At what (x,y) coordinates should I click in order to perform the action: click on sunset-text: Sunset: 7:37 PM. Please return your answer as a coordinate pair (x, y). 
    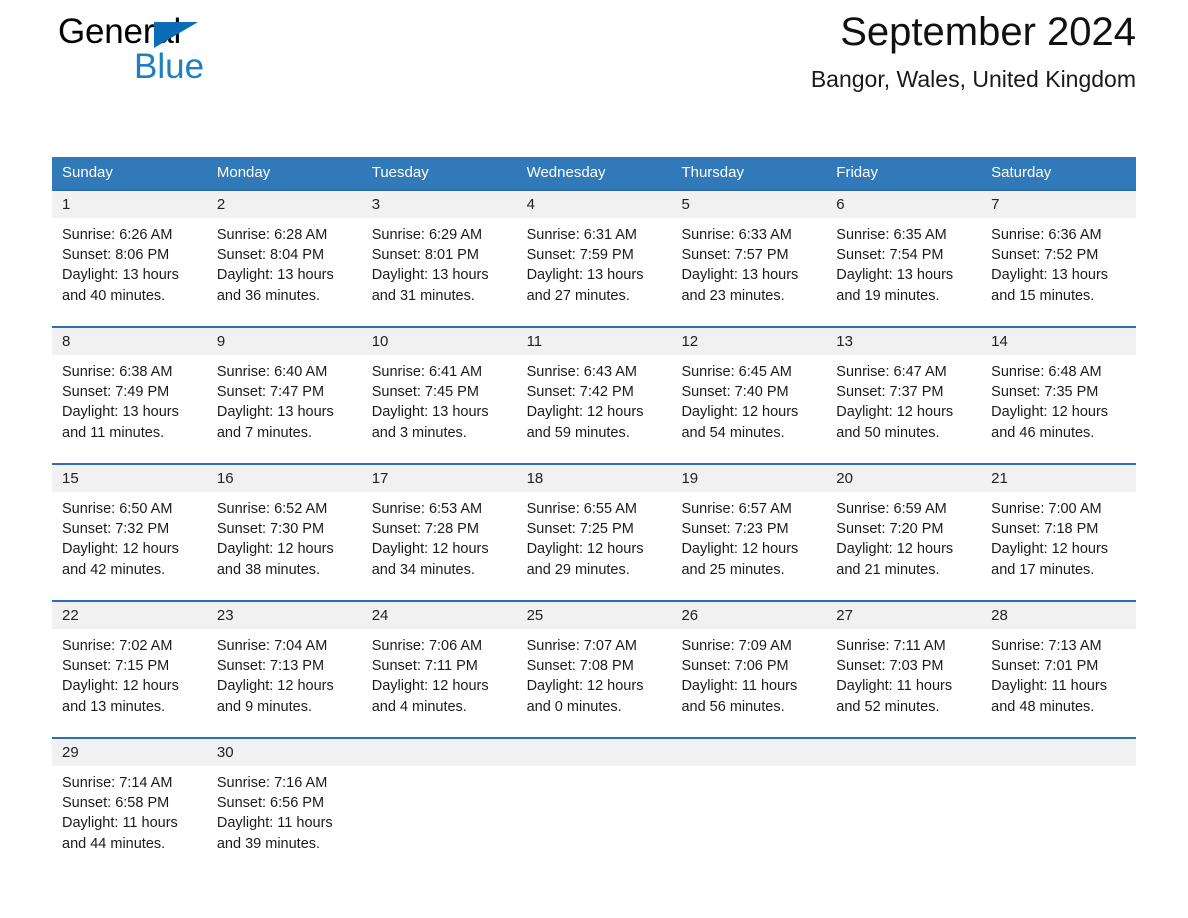
    Looking at the image, I should click on (890, 392).